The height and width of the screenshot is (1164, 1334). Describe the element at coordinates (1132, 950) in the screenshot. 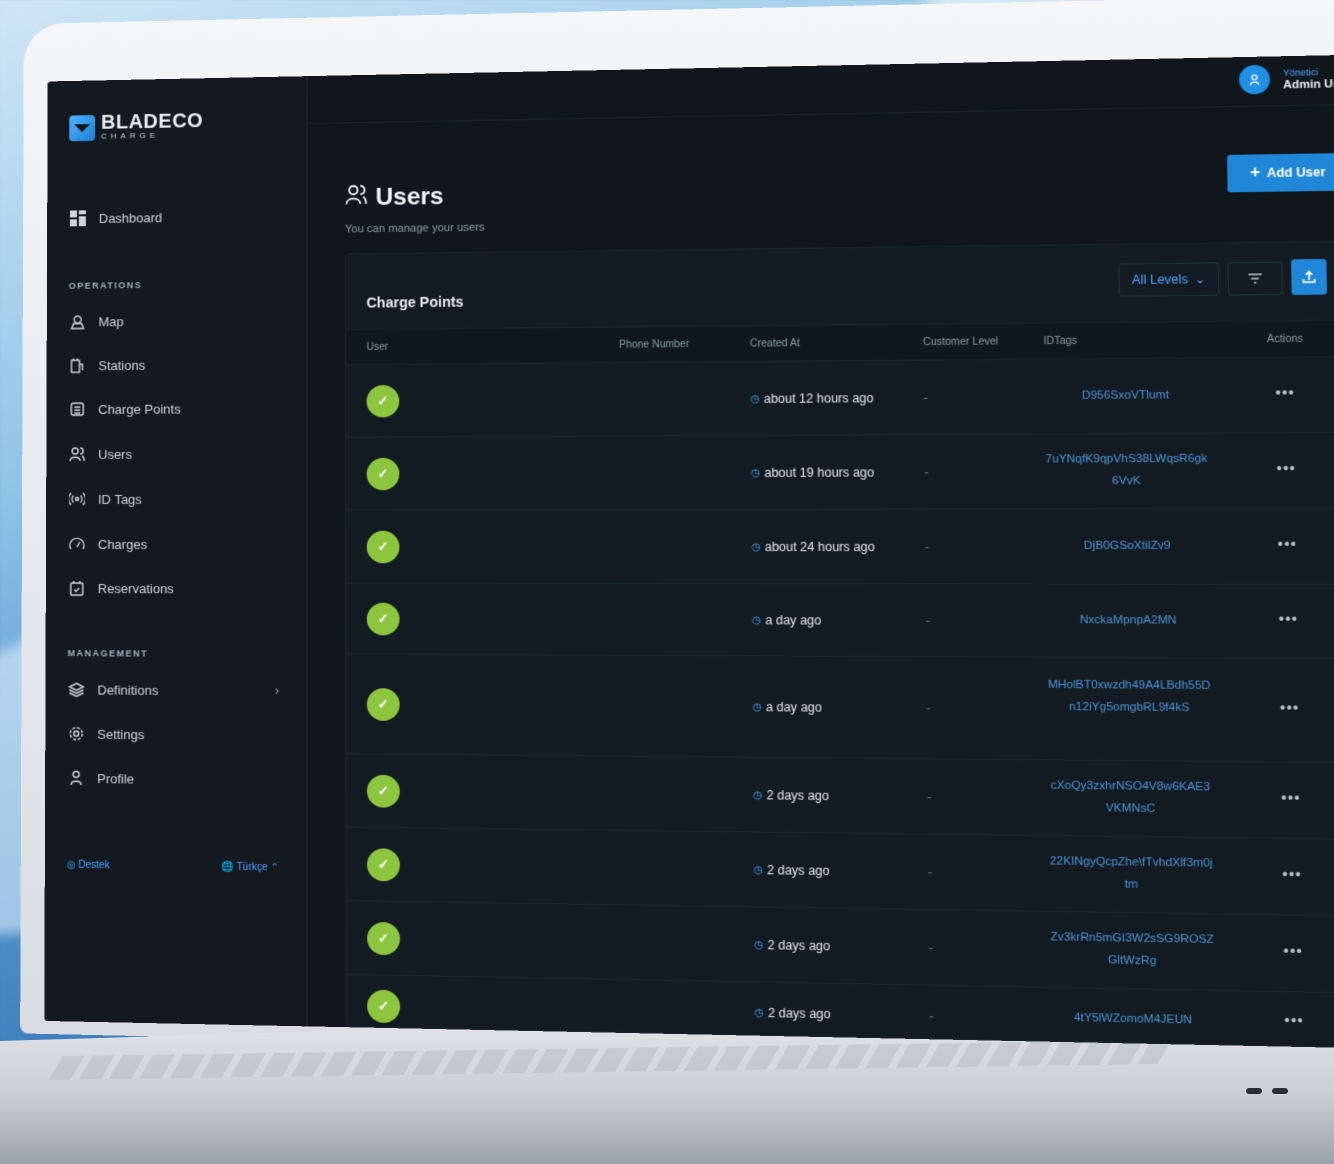

I see `idtag-cell: Zv3krRn5mGI3W2sSG9ROSZGltWzRg` at that location.